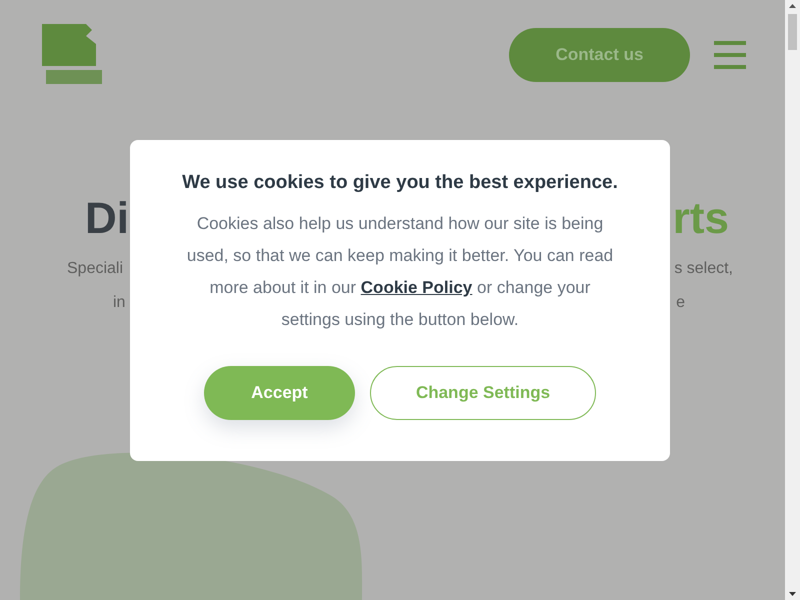 This screenshot has height=600, width=800. I want to click on settings-button: Change Settings, so click(483, 393).